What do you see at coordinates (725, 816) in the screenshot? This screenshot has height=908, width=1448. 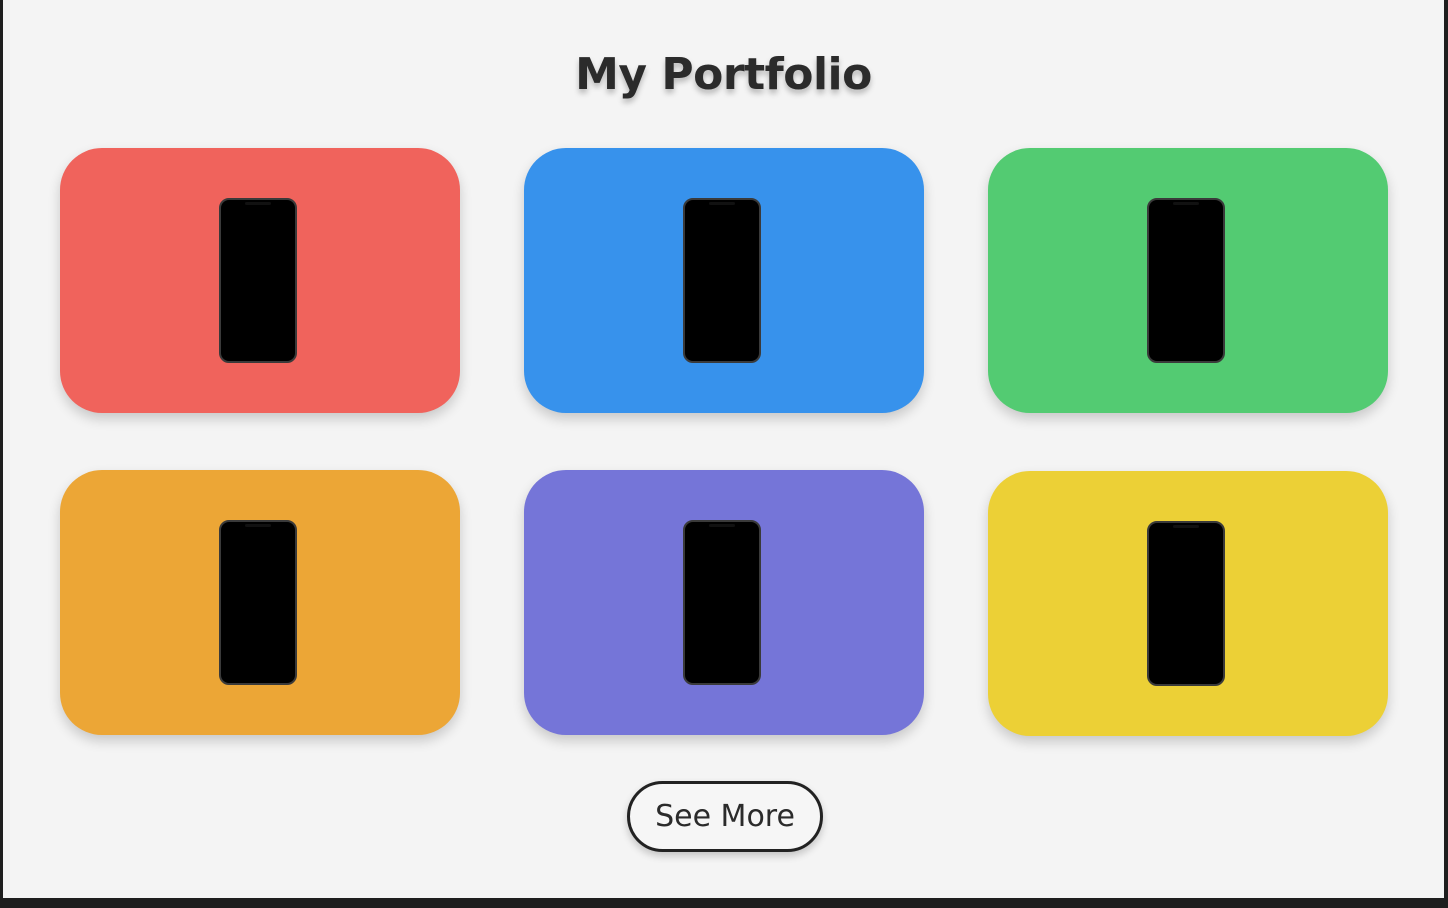 I see `see-more-button: See More` at bounding box center [725, 816].